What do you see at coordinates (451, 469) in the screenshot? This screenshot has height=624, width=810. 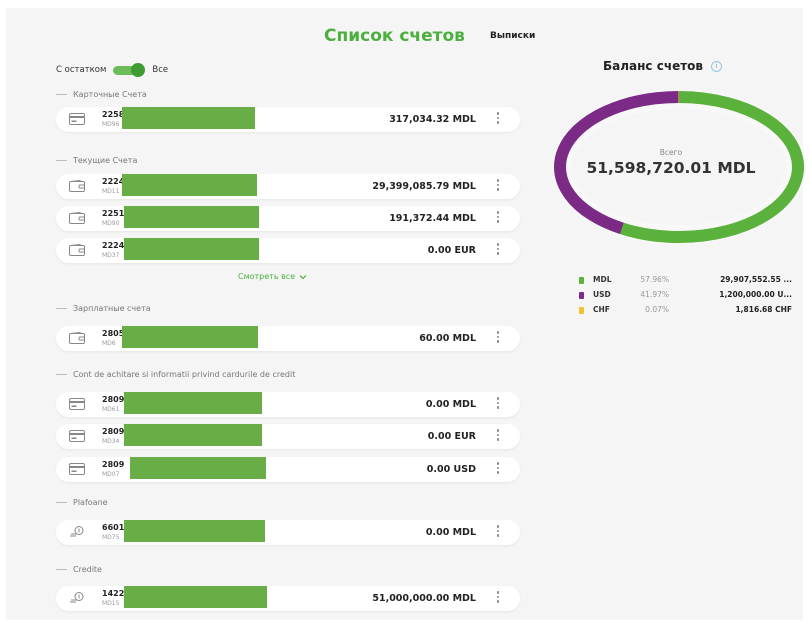 I see `account-balance: 0.00 USD` at bounding box center [451, 469].